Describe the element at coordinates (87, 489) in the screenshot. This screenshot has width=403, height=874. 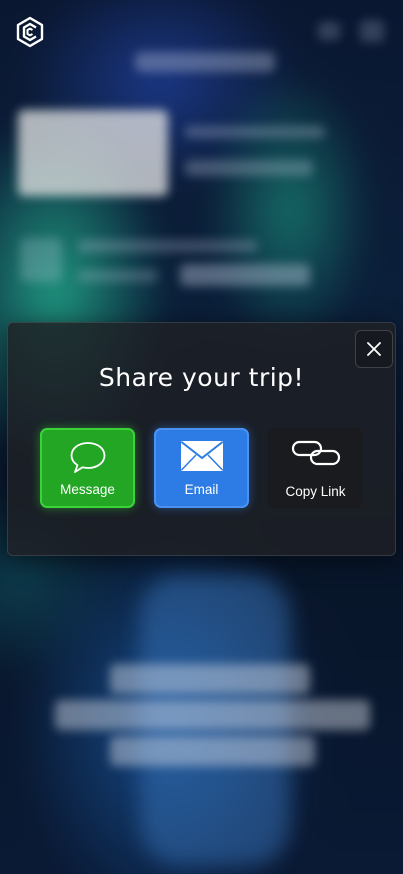
I see `share-option-label: Message` at that location.